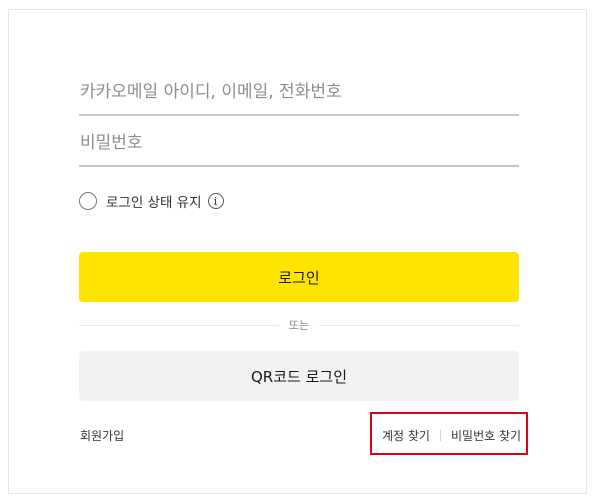 The image size is (605, 503). Describe the element at coordinates (299, 277) in the screenshot. I see `login-button: 로그인` at that location.